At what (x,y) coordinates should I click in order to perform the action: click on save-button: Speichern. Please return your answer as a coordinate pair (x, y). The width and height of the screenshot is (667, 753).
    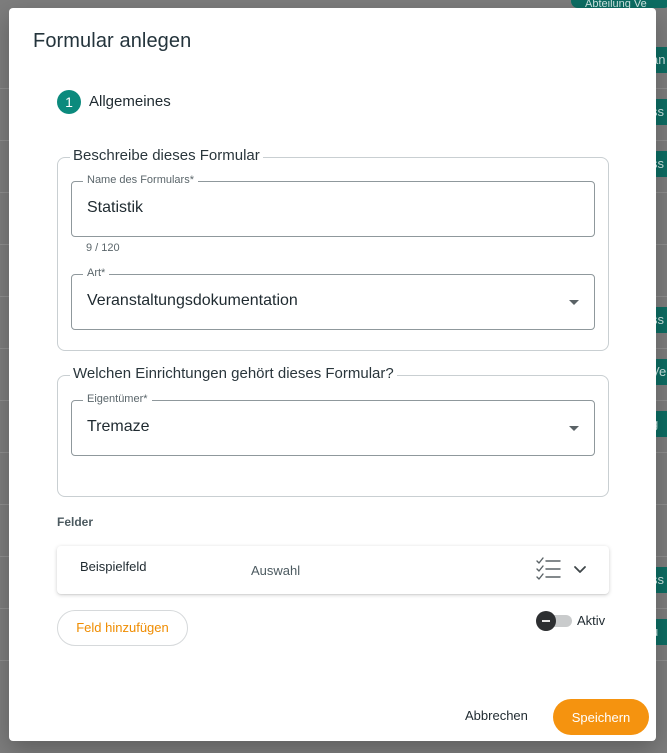
    Looking at the image, I should click on (601, 717).